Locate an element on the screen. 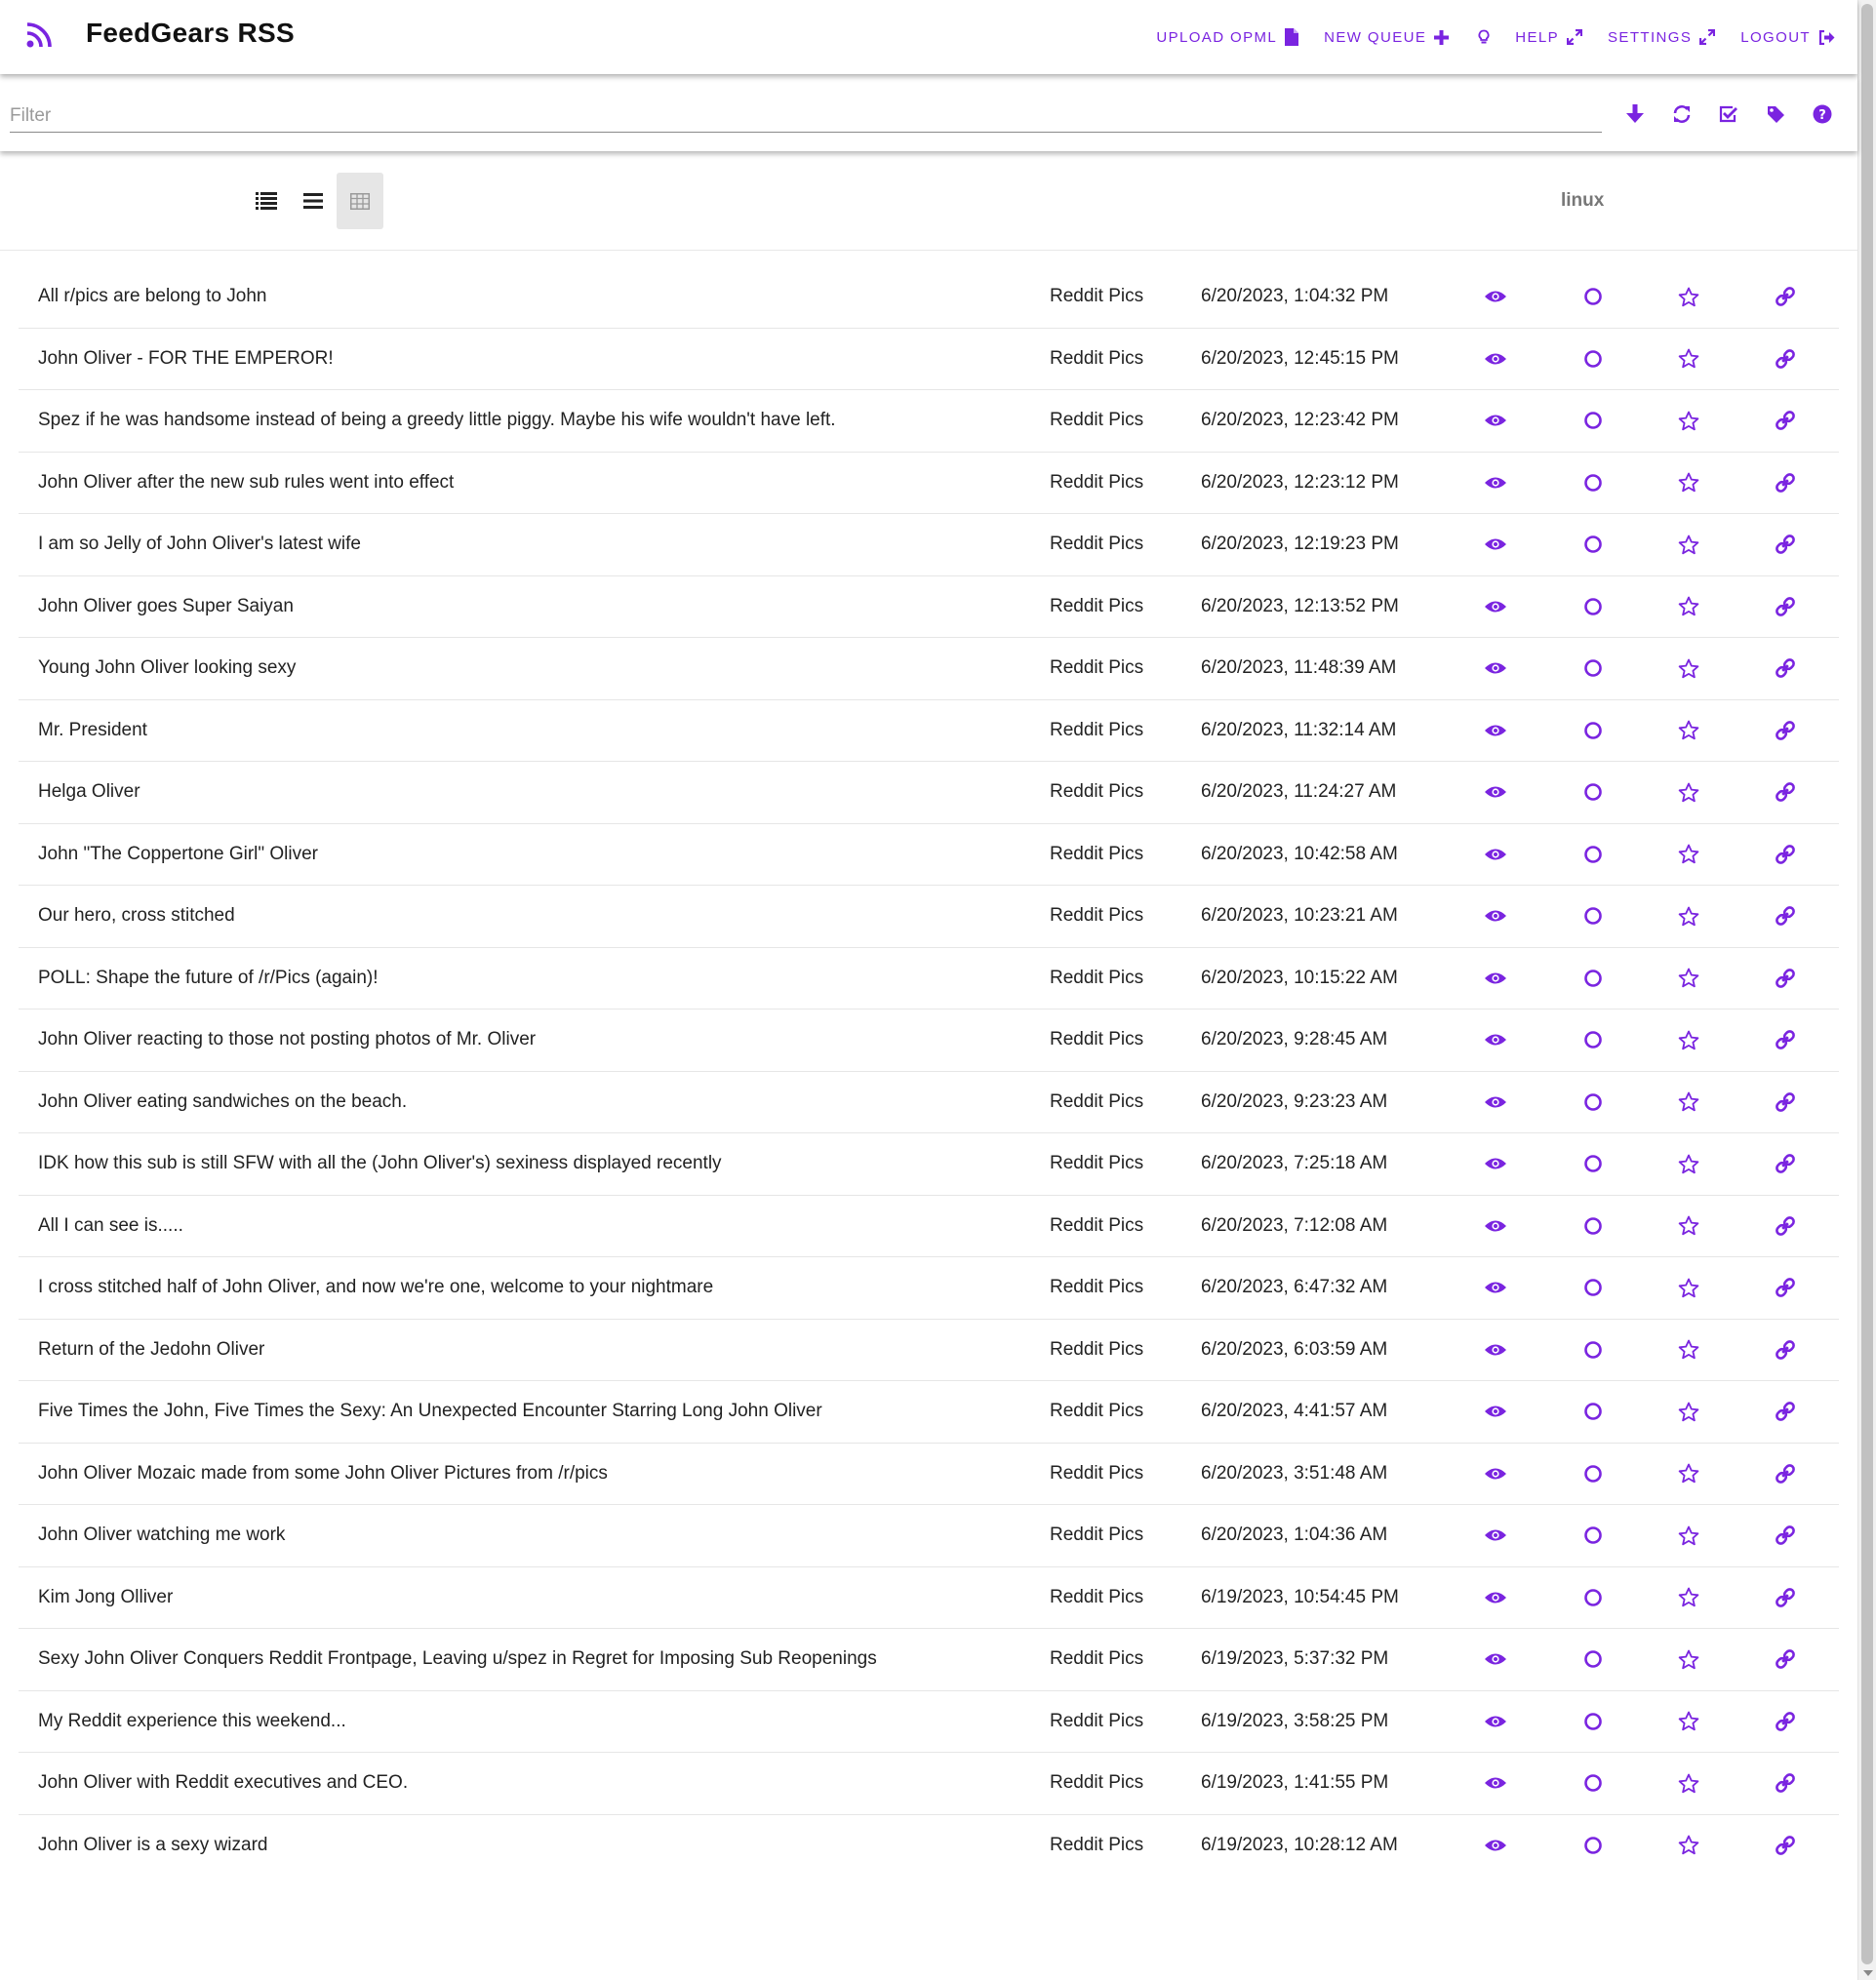 The width and height of the screenshot is (1876, 1980). item-title: Kim Jong Olliver is located at coordinates (535, 1598).